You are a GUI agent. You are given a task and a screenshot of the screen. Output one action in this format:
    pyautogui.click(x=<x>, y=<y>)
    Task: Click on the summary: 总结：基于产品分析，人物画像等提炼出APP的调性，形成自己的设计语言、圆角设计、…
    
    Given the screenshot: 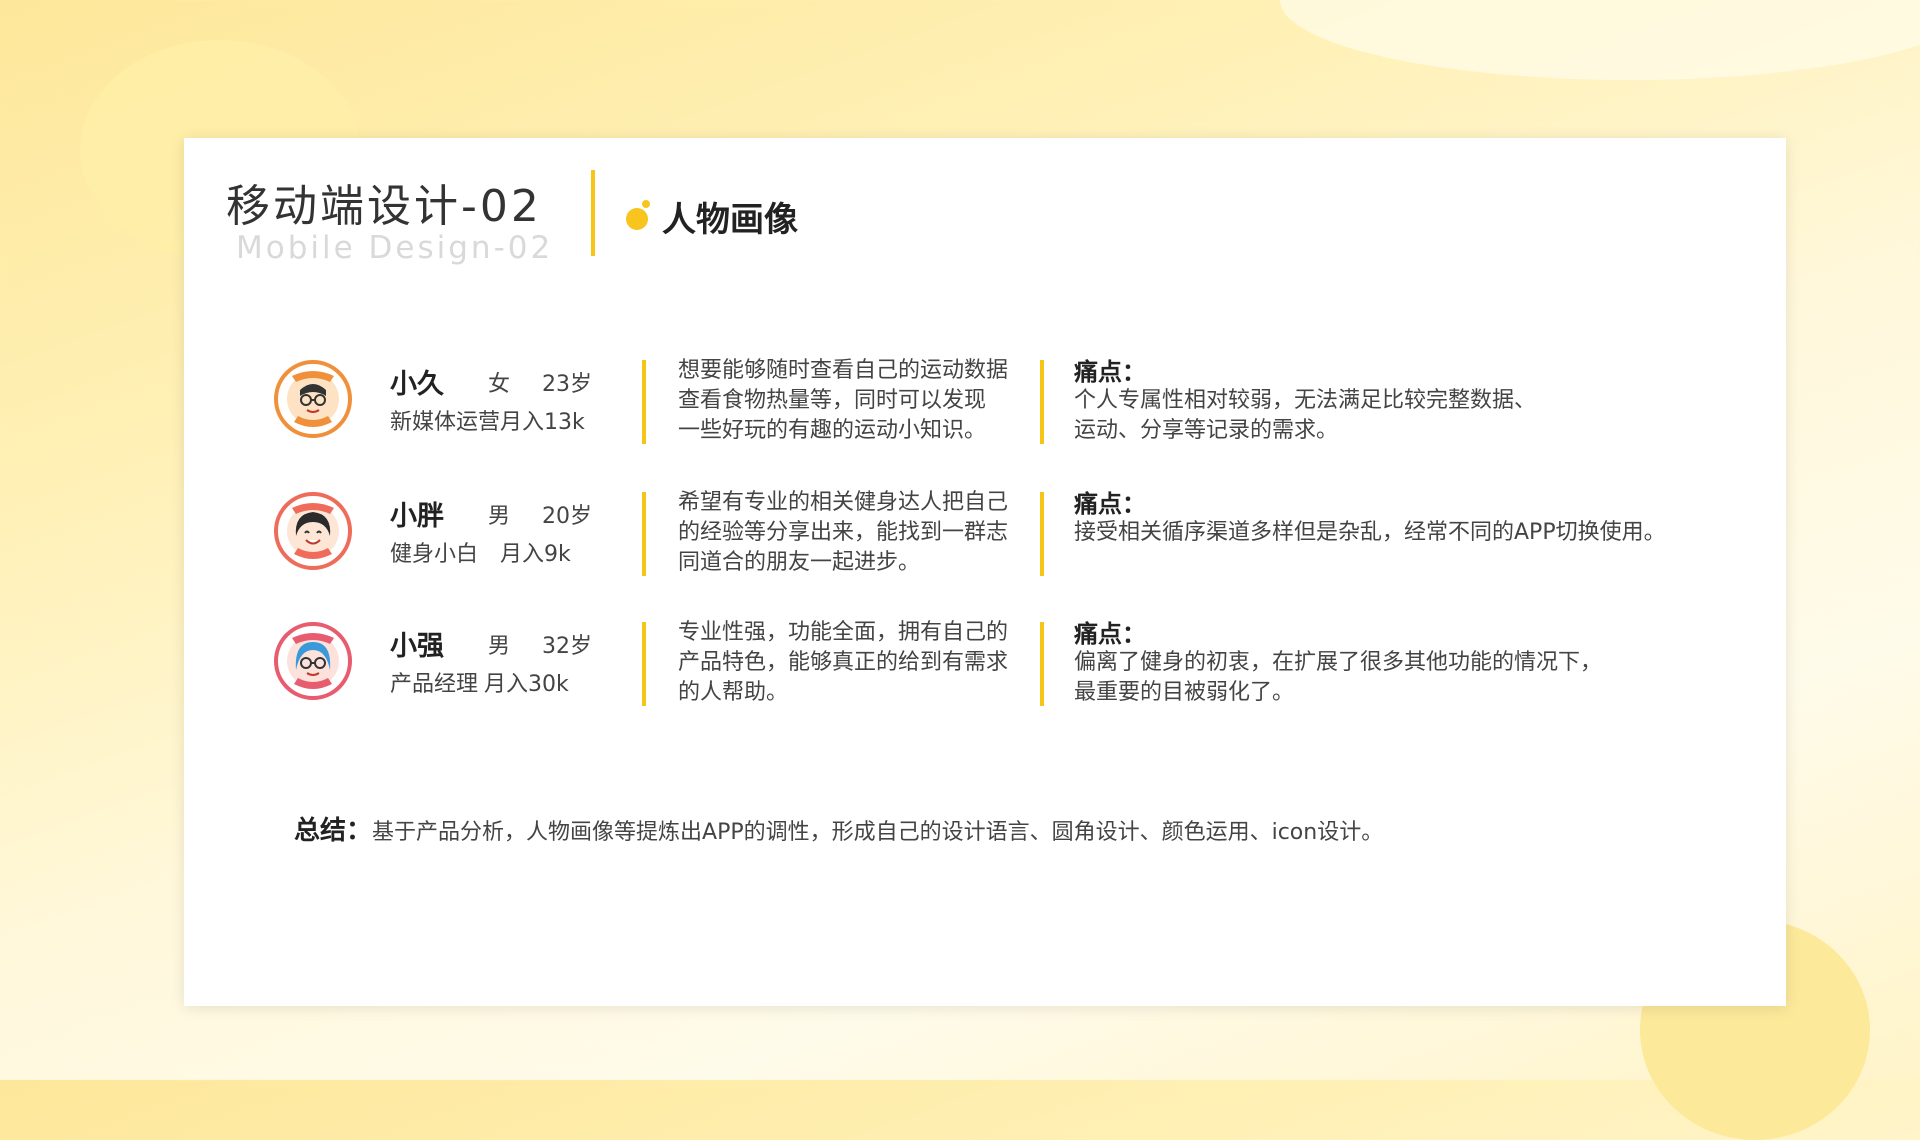 What is the action you would take?
    pyautogui.click(x=838, y=828)
    